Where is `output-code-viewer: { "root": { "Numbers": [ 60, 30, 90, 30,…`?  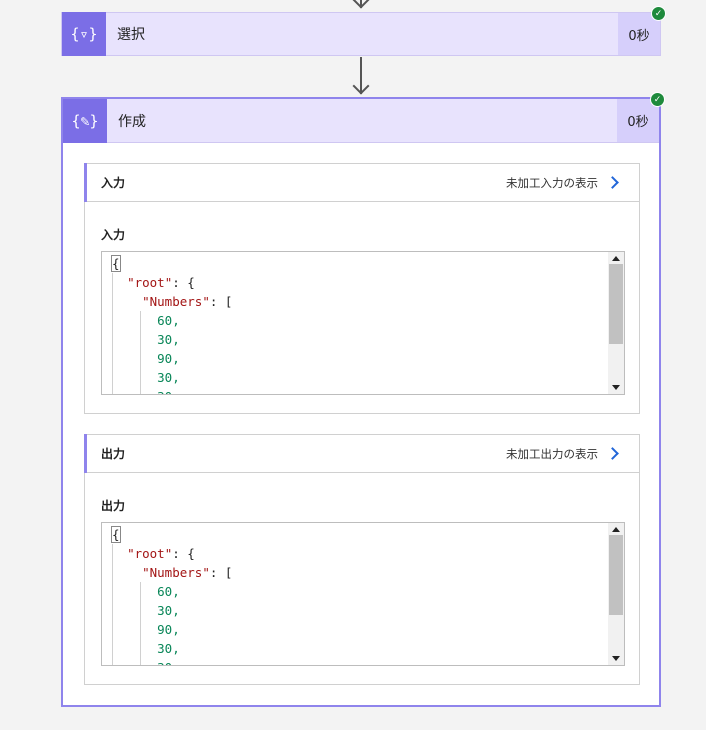
output-code-viewer: { "root": { "Numbers": [ 60, 30, 90, 30,… is located at coordinates (363, 594).